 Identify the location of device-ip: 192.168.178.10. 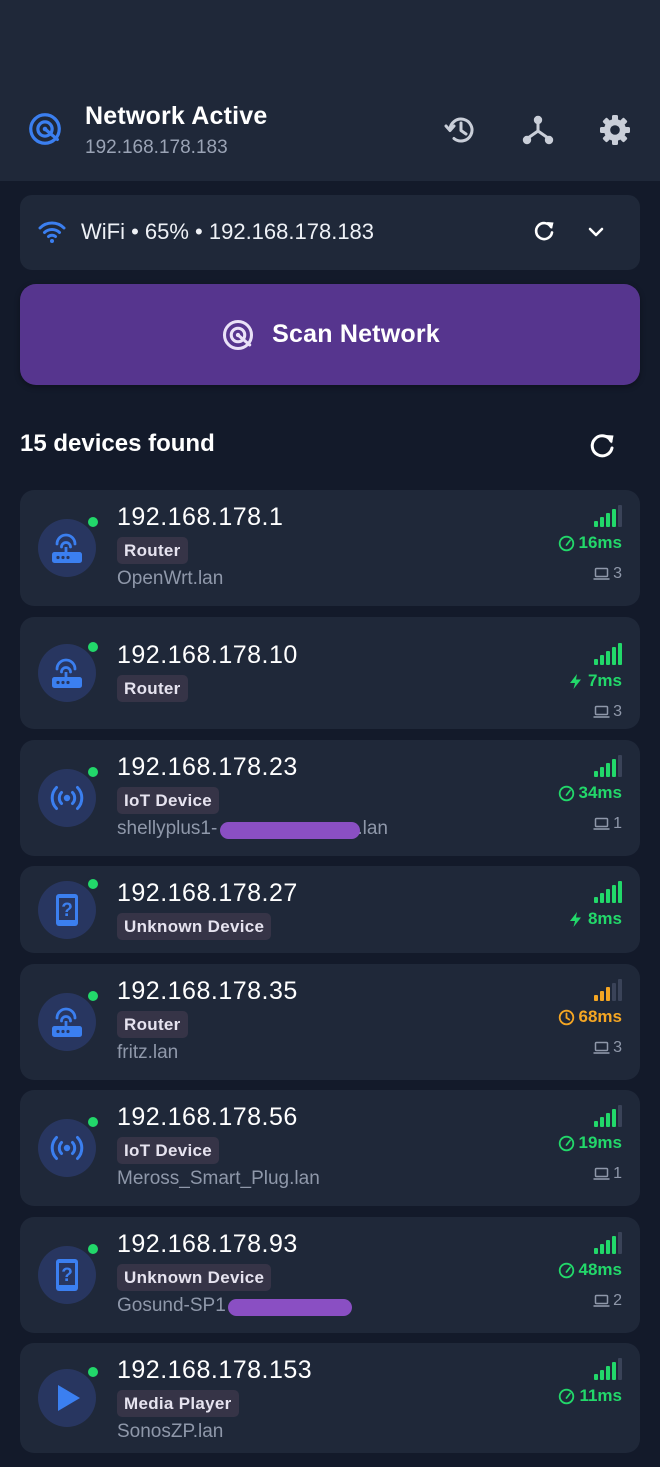
(207, 655).